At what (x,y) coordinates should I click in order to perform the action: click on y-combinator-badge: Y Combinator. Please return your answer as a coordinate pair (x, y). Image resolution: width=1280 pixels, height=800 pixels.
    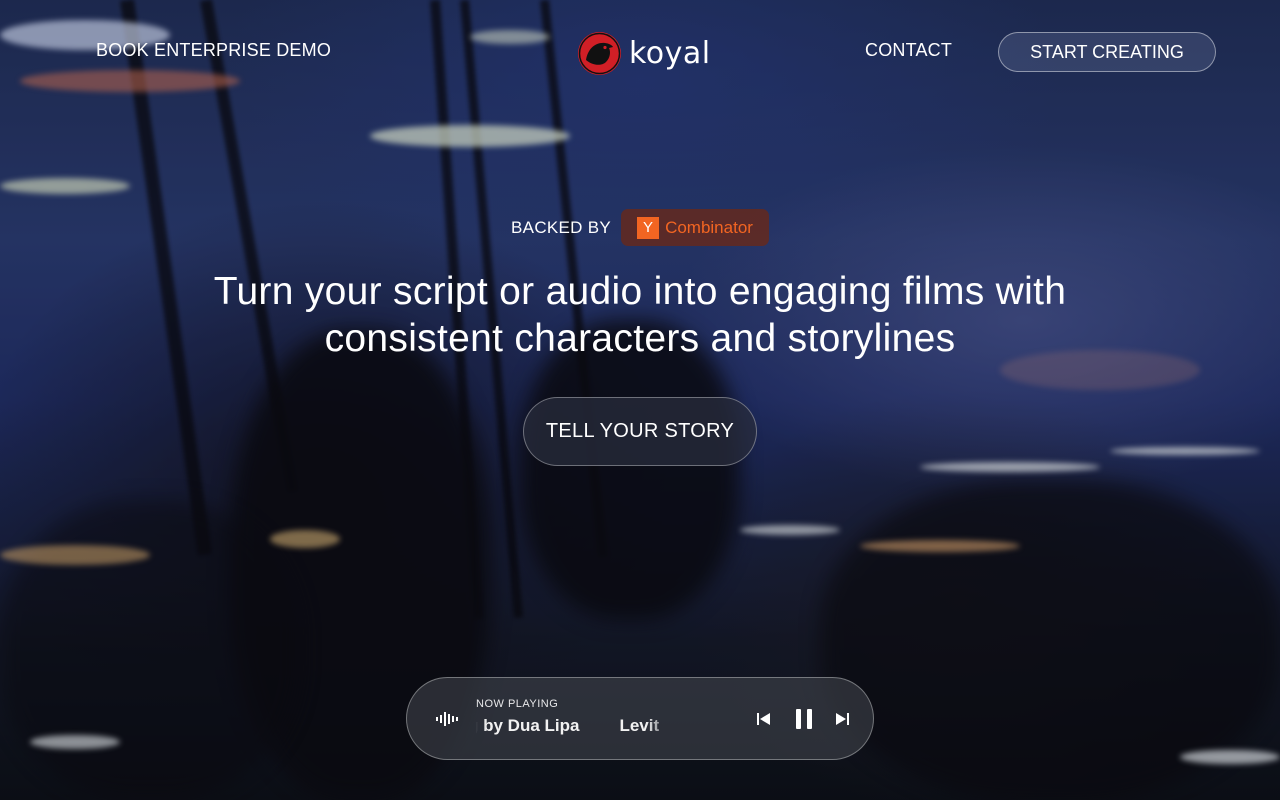
    Looking at the image, I should click on (695, 227).